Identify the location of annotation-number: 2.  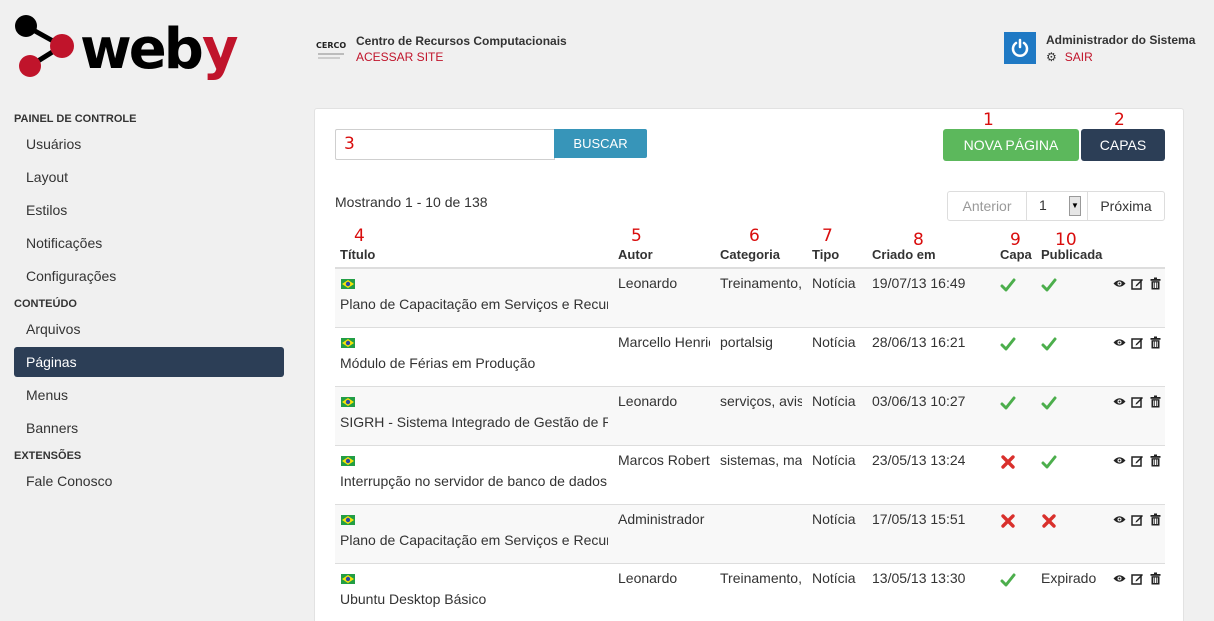
(1119, 120).